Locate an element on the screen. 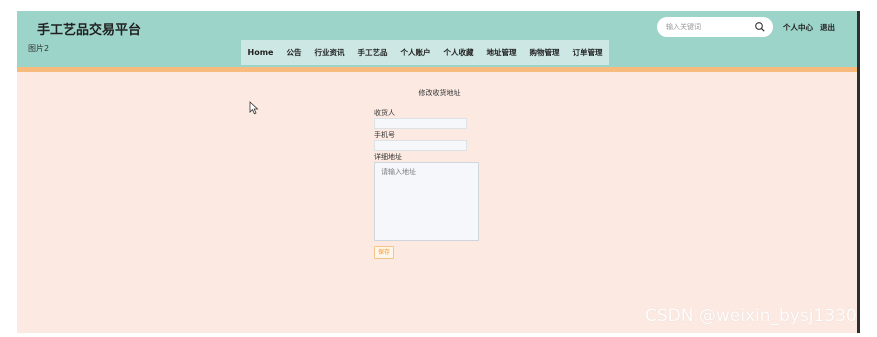  address-textarea is located at coordinates (426, 201).